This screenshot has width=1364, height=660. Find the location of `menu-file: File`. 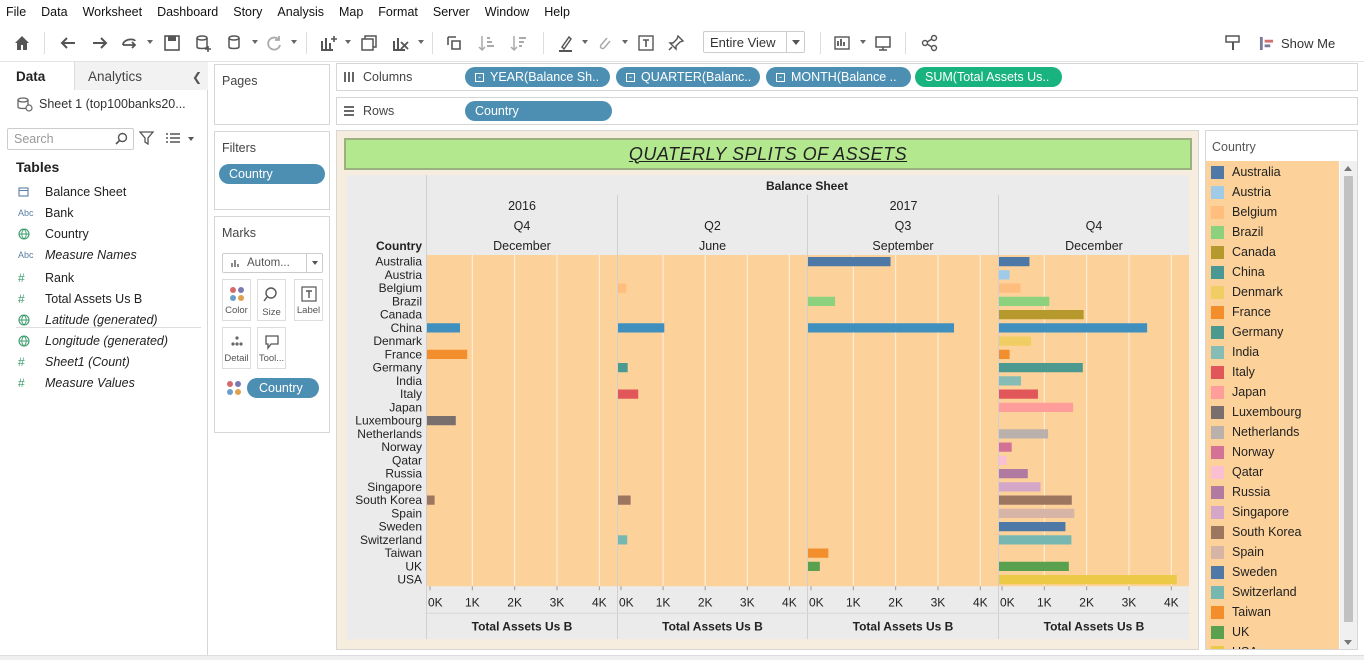

menu-file: File is located at coordinates (16, 12).